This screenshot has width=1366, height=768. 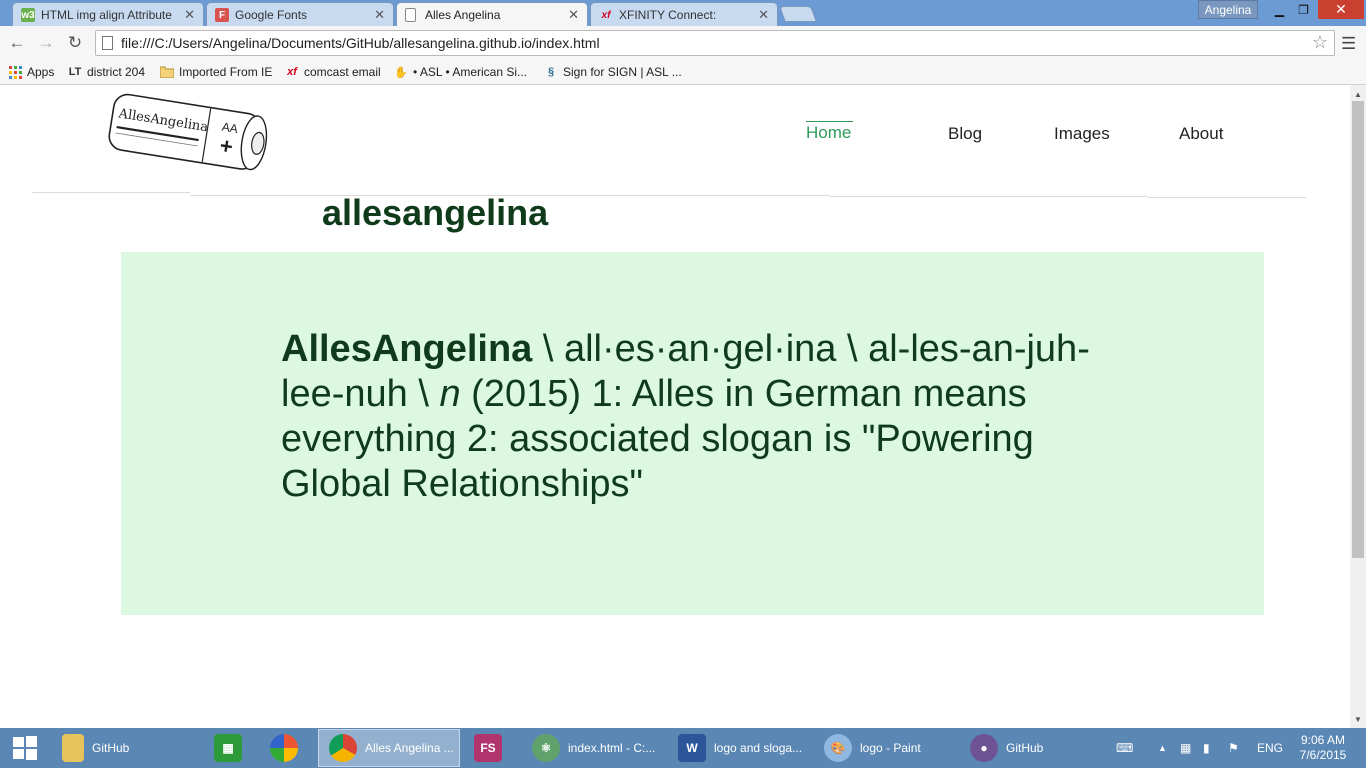 I want to click on nav-images-link: Images, so click(x=1082, y=134).